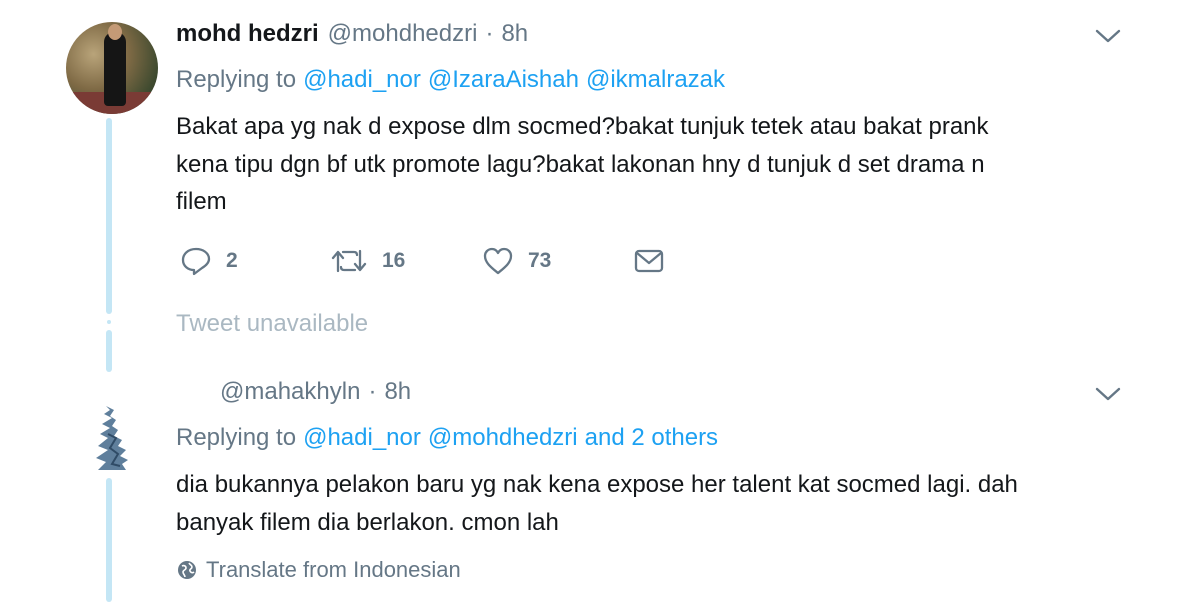  Describe the element at coordinates (201, 201) in the screenshot. I see `tweet-text-line: filem` at that location.